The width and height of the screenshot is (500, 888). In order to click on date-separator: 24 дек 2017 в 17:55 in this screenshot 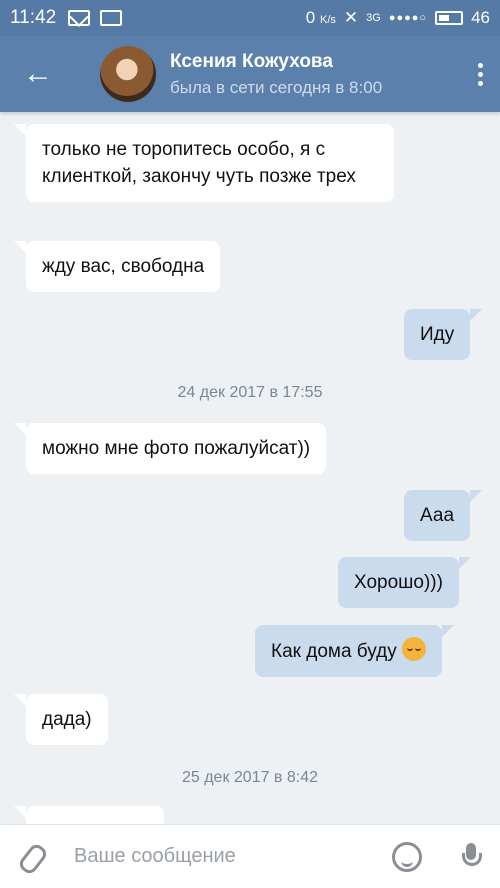, I will do `click(250, 392)`.